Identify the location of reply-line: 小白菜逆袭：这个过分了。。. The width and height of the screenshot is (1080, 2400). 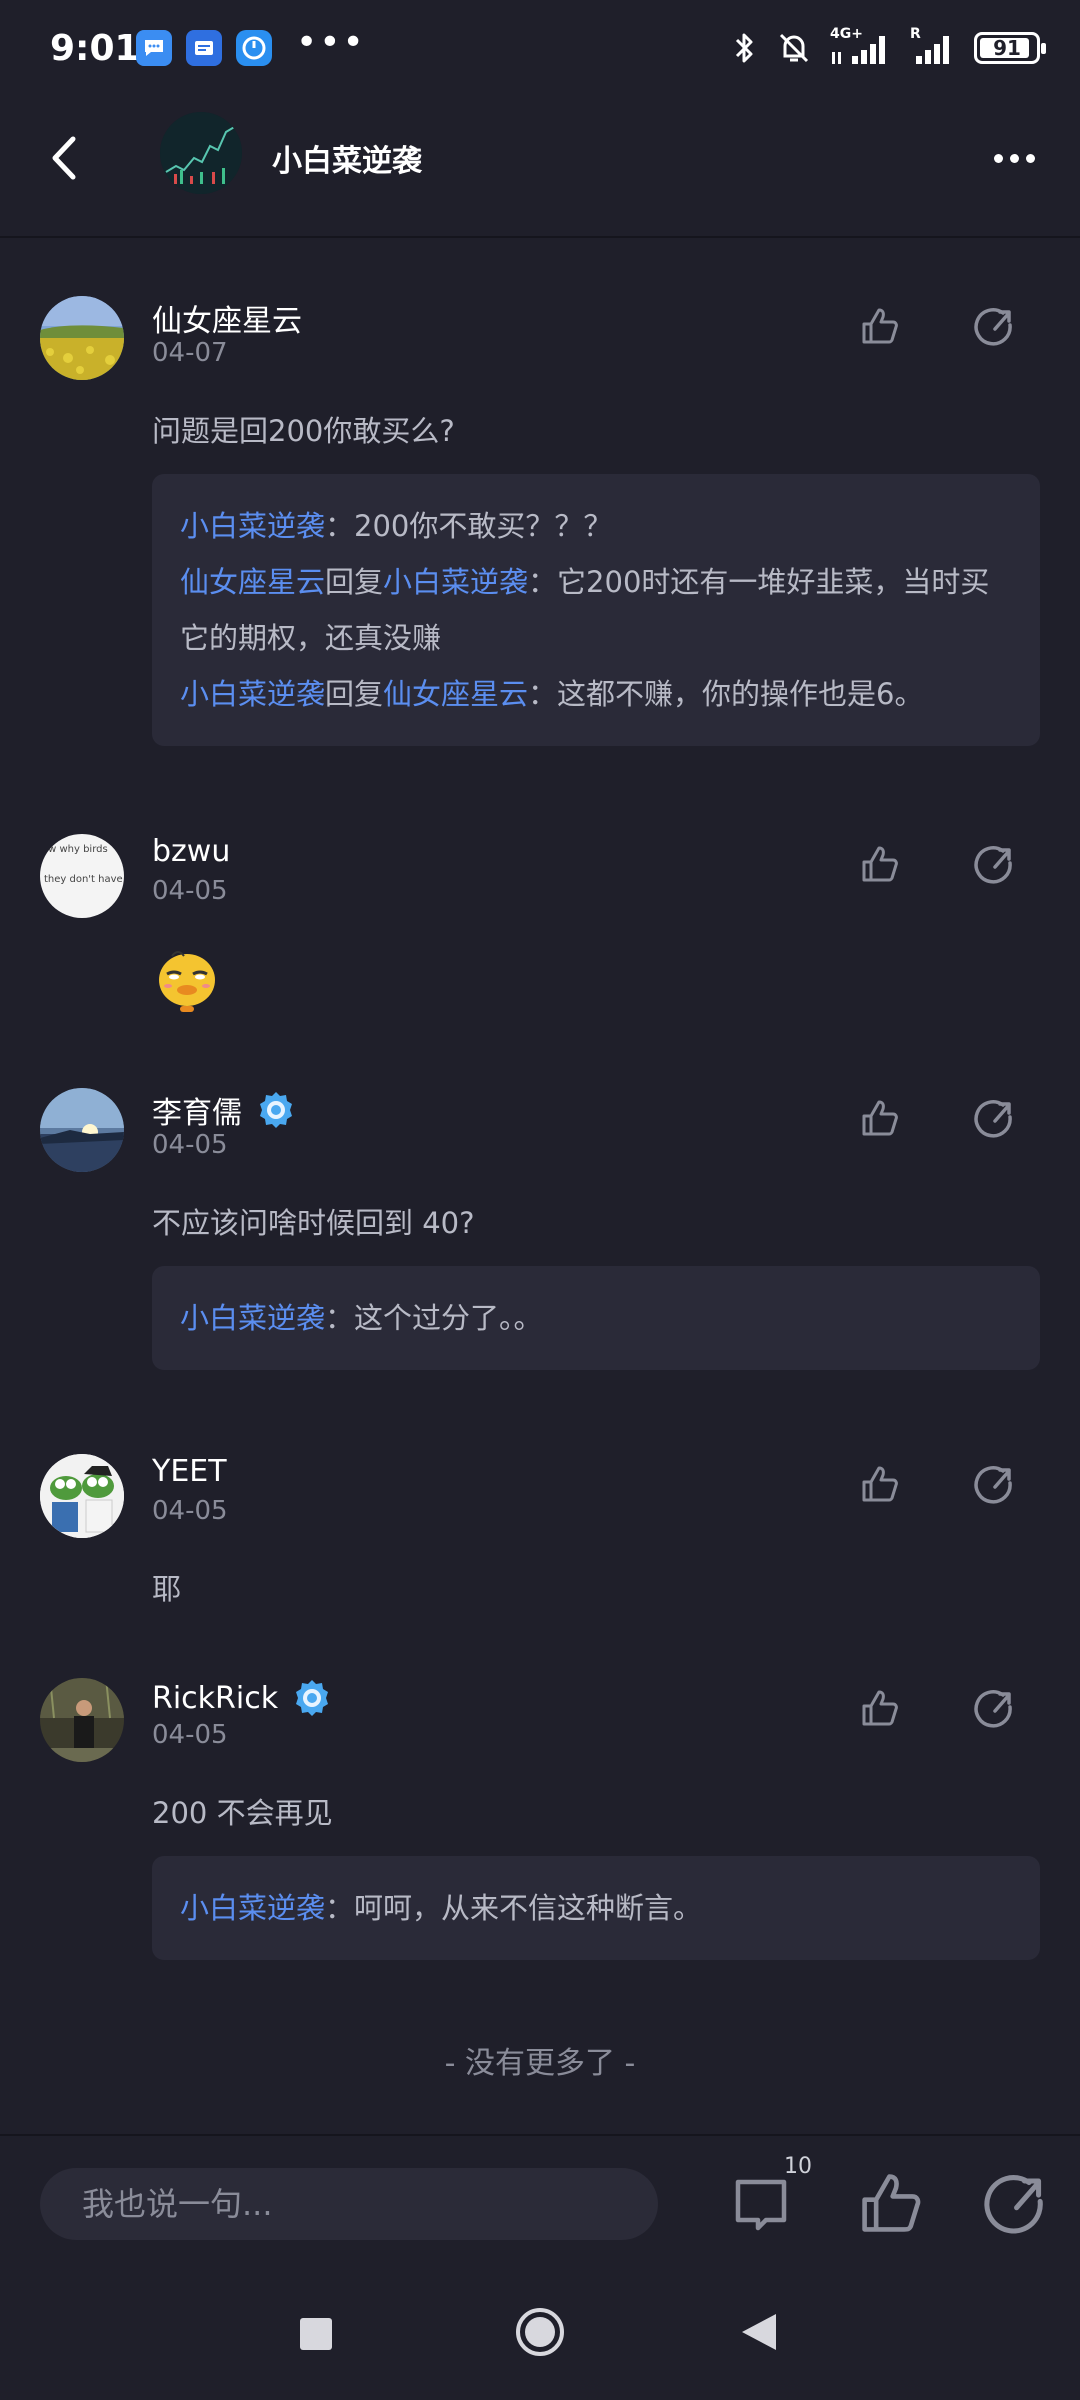
(596, 1318).